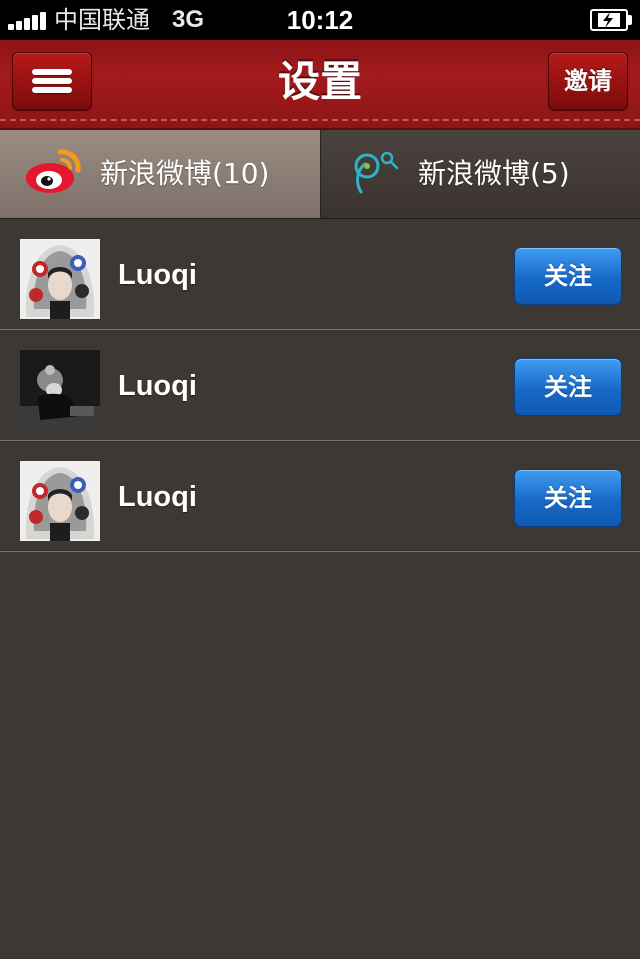  What do you see at coordinates (611, 20) in the screenshot?
I see `battery-charging-icon` at bounding box center [611, 20].